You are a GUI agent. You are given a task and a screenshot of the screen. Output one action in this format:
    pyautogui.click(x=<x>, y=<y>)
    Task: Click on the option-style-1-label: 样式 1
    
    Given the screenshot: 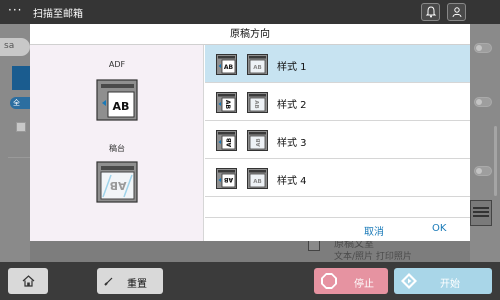 What is the action you would take?
    pyautogui.click(x=292, y=67)
    